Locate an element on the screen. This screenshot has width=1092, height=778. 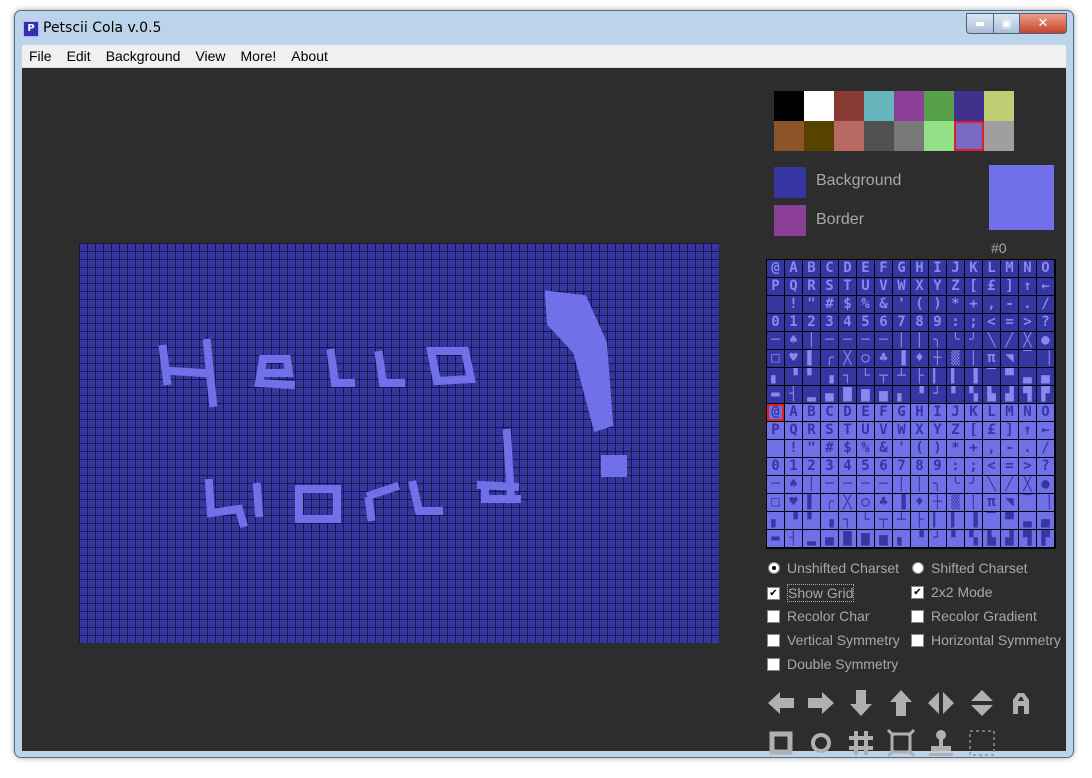
charset-cell: / is located at coordinates (1045, 304).